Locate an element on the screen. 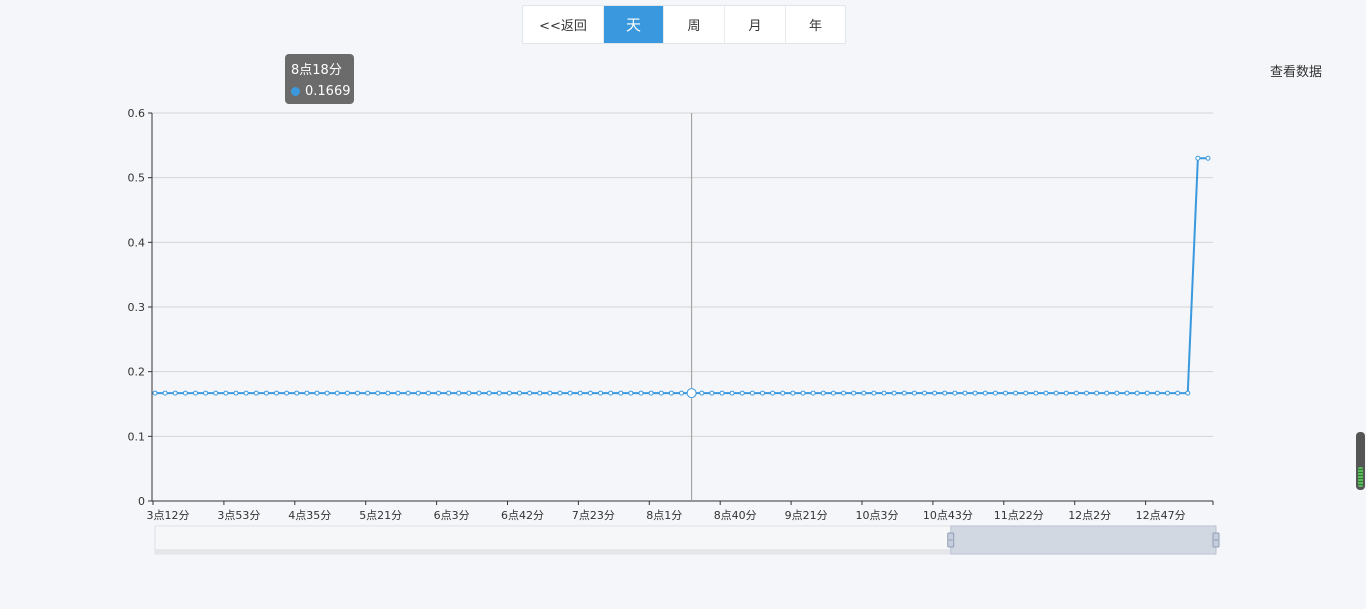  x-tick-label: 8点40分 is located at coordinates (735, 515).